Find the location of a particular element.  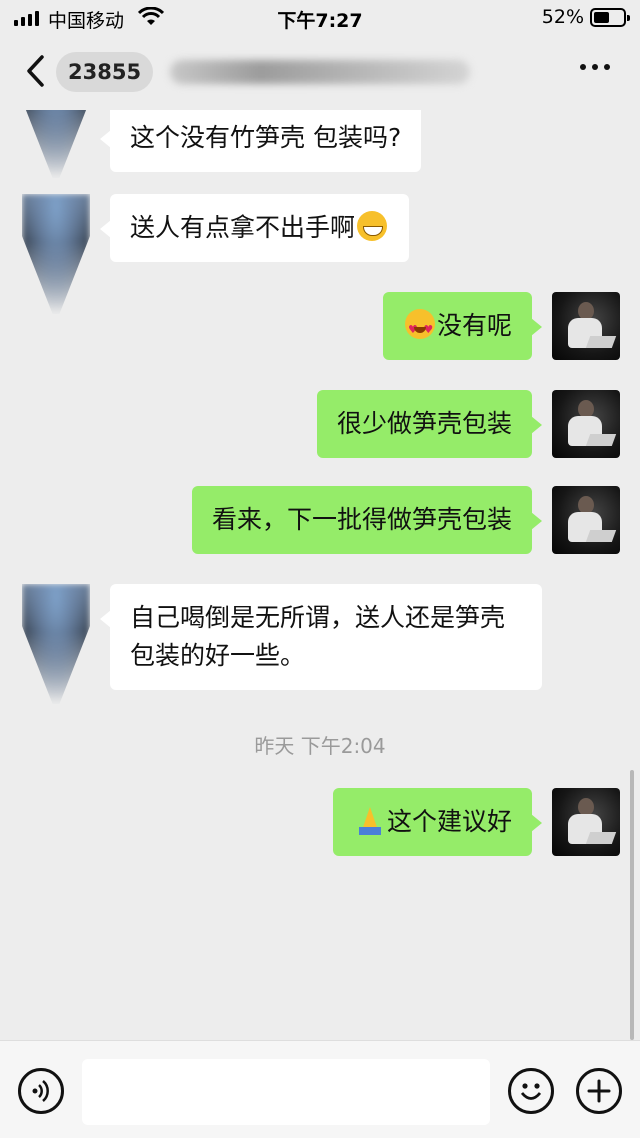

message-row: 自己喝倒是无所谓，送人还是笋壳包装的好一些。 is located at coordinates (320, 644).